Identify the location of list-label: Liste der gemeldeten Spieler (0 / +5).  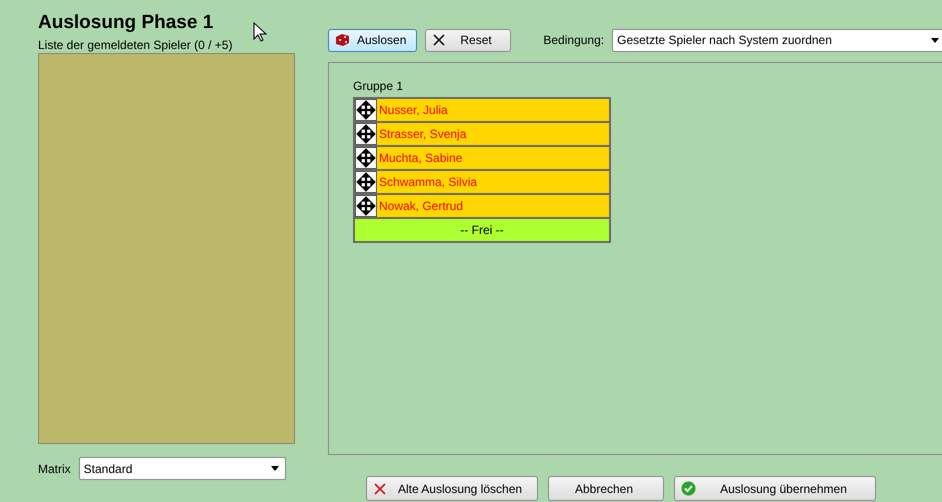
(135, 45).